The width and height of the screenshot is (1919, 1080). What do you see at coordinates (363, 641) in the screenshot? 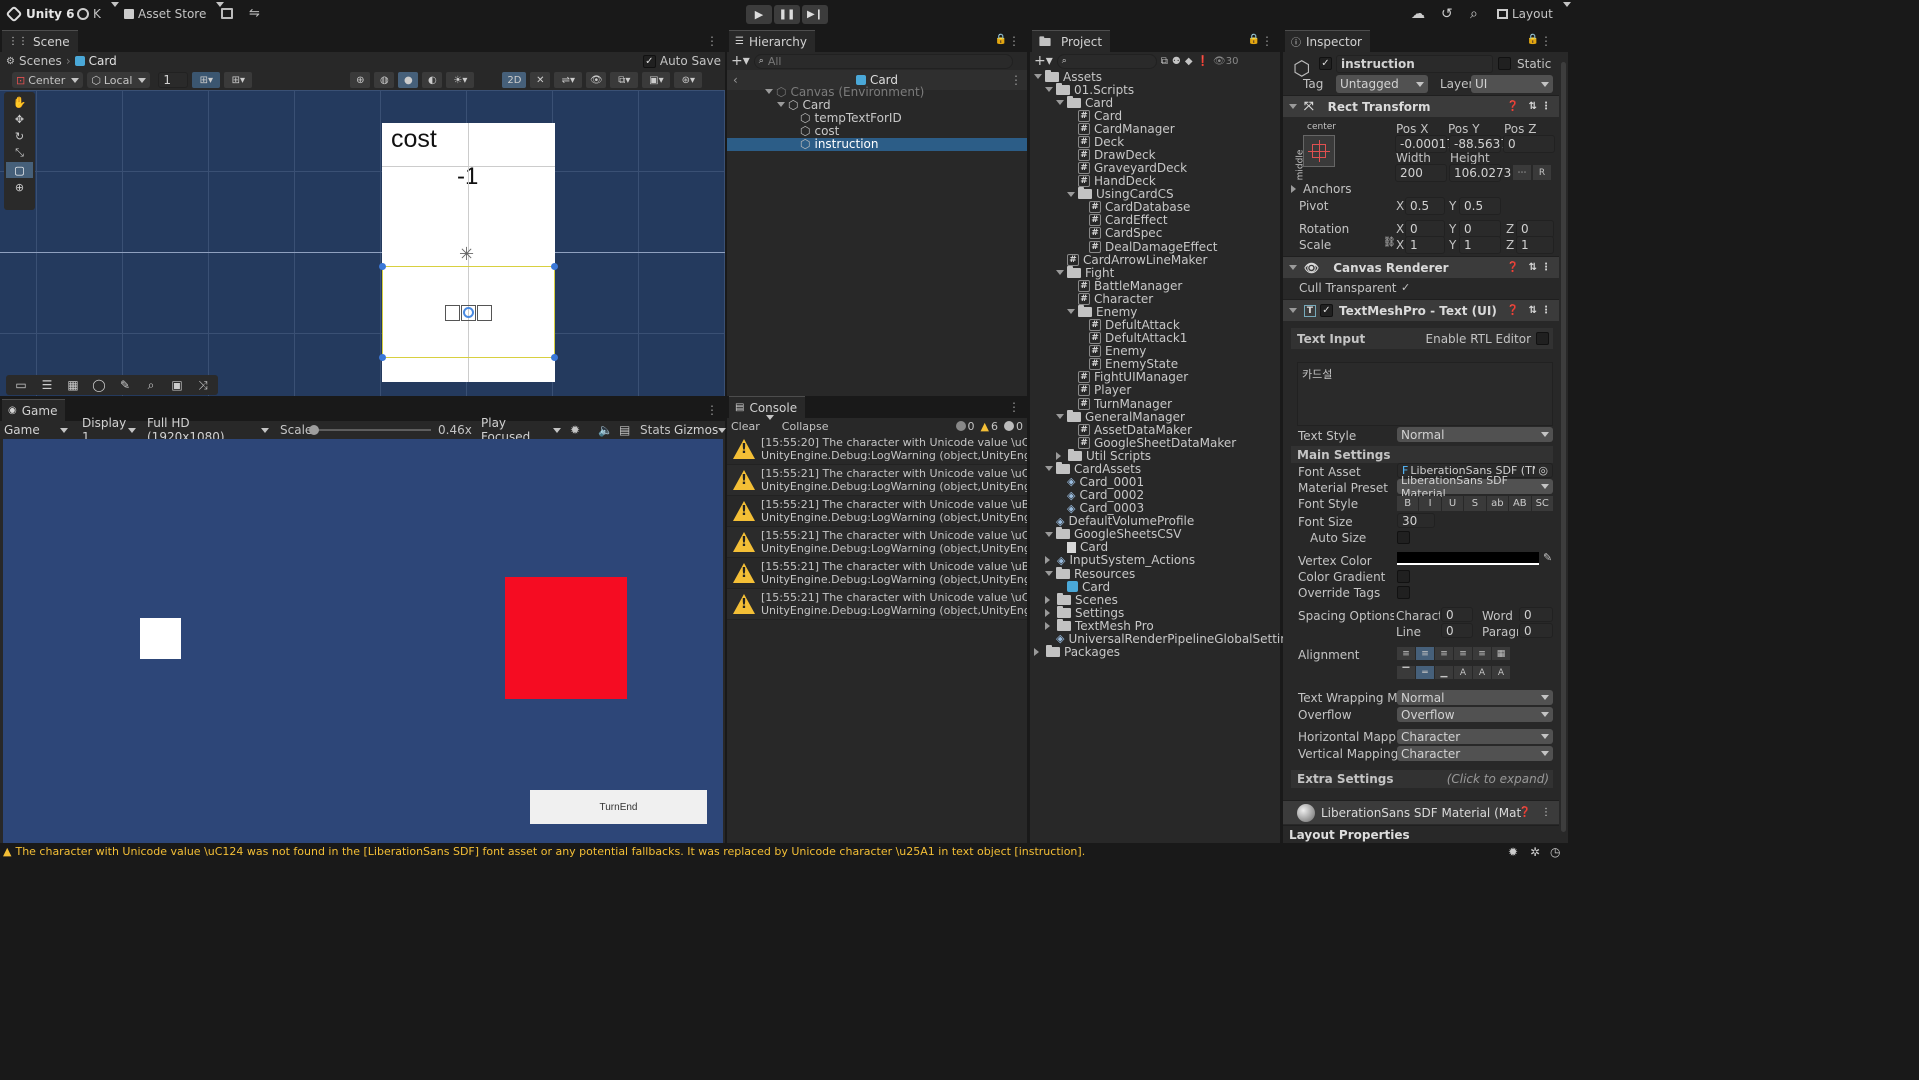
I see `game-viewport: TurnEnd` at bounding box center [363, 641].